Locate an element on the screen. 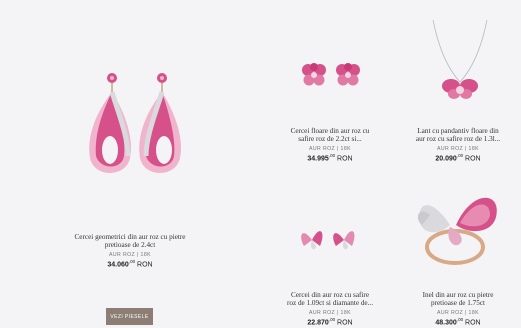 The height and width of the screenshot is (328, 521). drop-earrings-image is located at coordinates (135, 130).